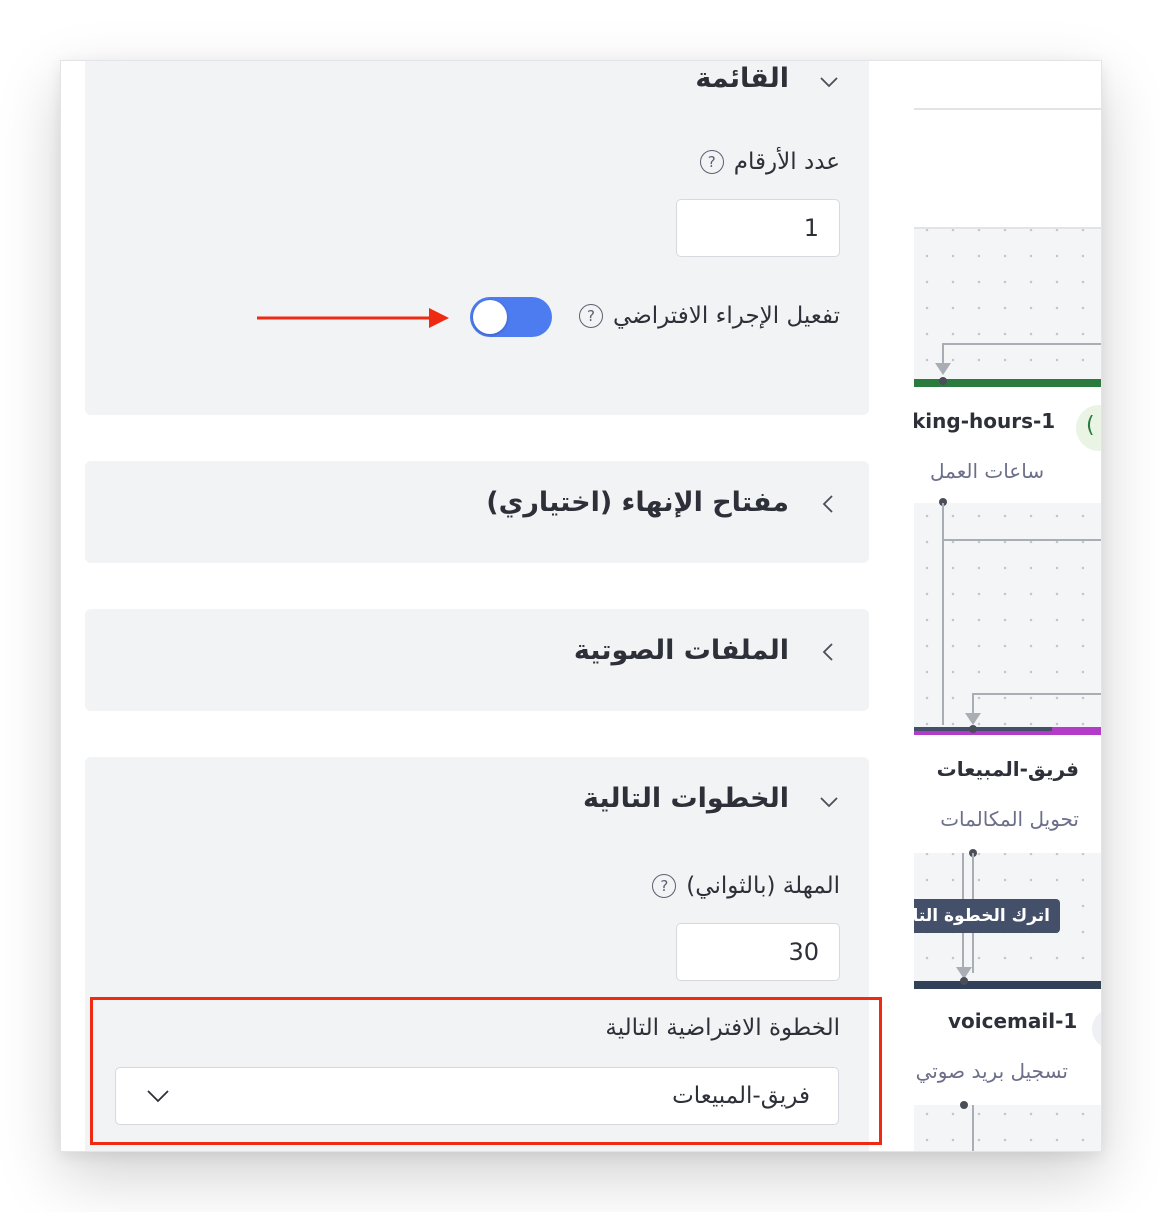 The image size is (1160, 1212). Describe the element at coordinates (742, 78) in the screenshot. I see `list-section-title: القائمة` at that location.